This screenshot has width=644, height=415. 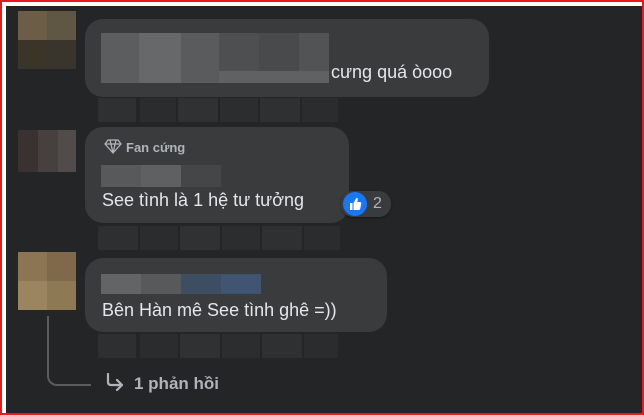 What do you see at coordinates (115, 384) in the screenshot?
I see `reply-arrow-icon` at bounding box center [115, 384].